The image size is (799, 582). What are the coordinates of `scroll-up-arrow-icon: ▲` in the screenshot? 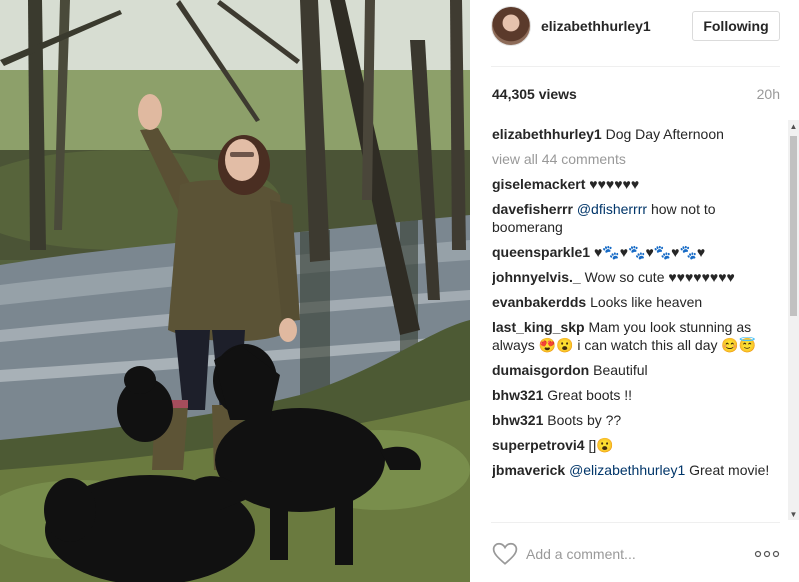 It's located at (793, 126).